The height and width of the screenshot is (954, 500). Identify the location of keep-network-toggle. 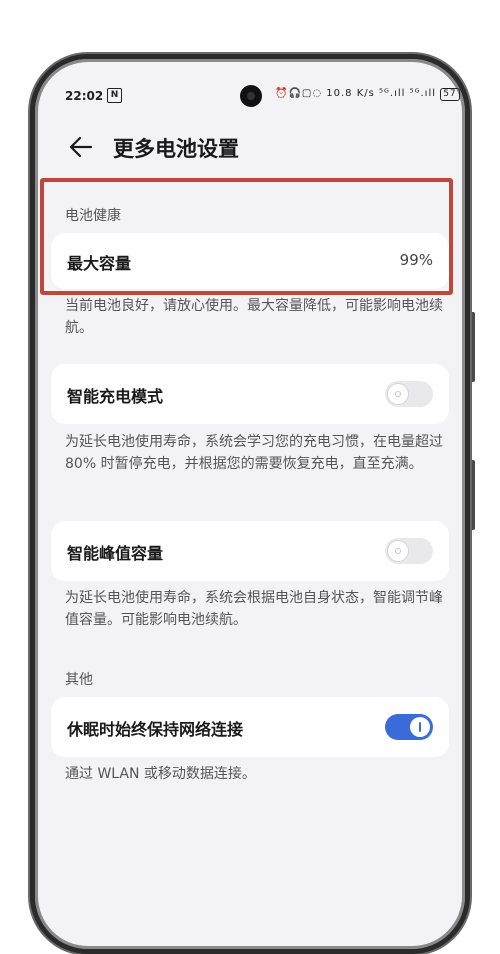
(409, 727).